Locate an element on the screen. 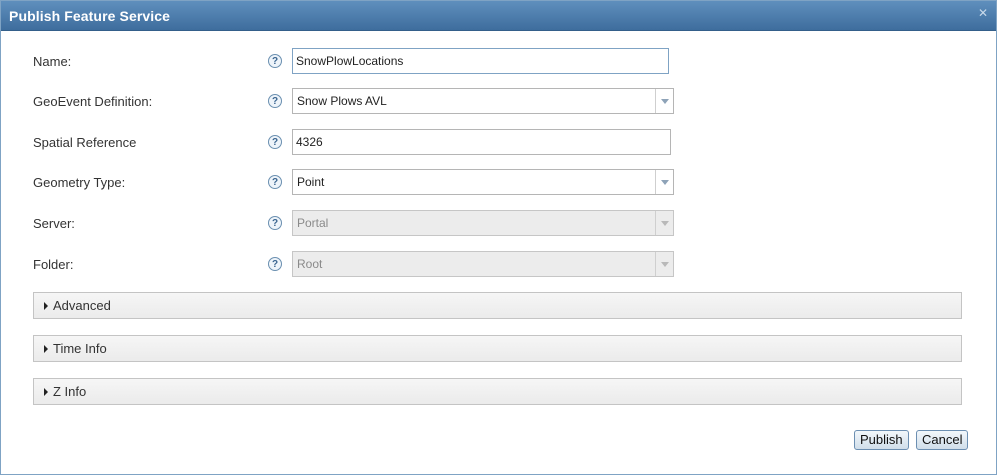 The image size is (997, 475). geoevent-definition-dropdown-button is located at coordinates (664, 101).